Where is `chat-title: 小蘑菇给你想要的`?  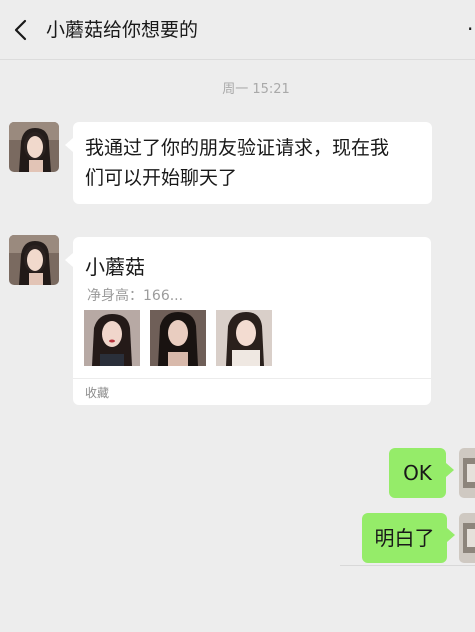 chat-title: 小蘑菇给你想要的 is located at coordinates (122, 30).